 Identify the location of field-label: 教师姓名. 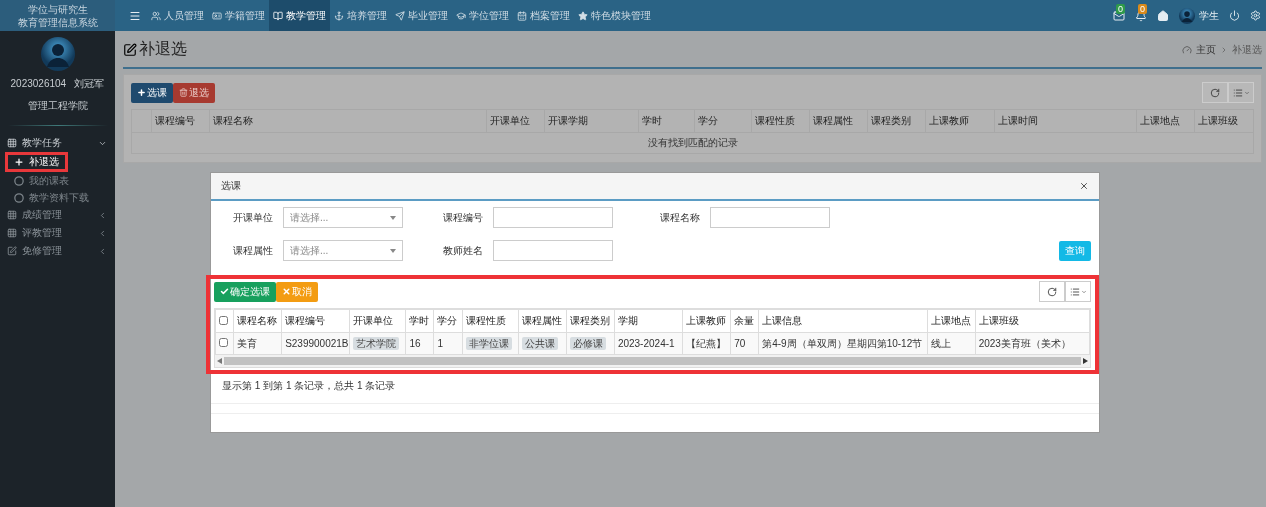
(463, 250).